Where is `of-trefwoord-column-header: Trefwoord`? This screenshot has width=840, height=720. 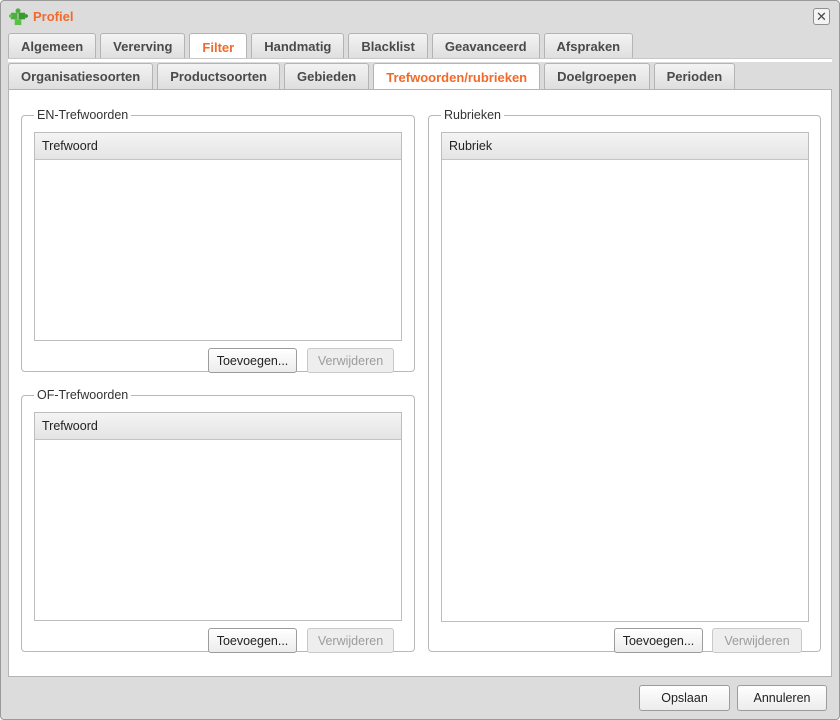
of-trefwoord-column-header: Trefwoord is located at coordinates (218, 426).